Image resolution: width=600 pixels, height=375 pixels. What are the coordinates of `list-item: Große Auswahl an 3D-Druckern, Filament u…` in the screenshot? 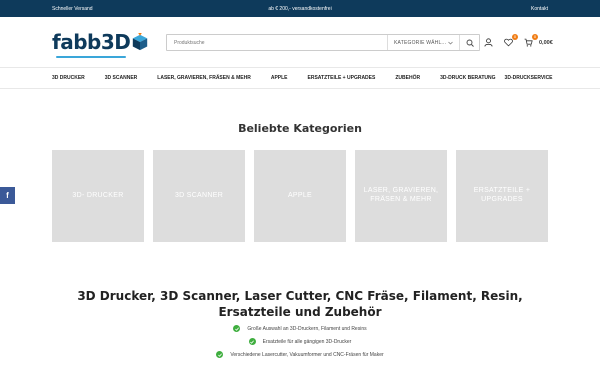 It's located at (300, 328).